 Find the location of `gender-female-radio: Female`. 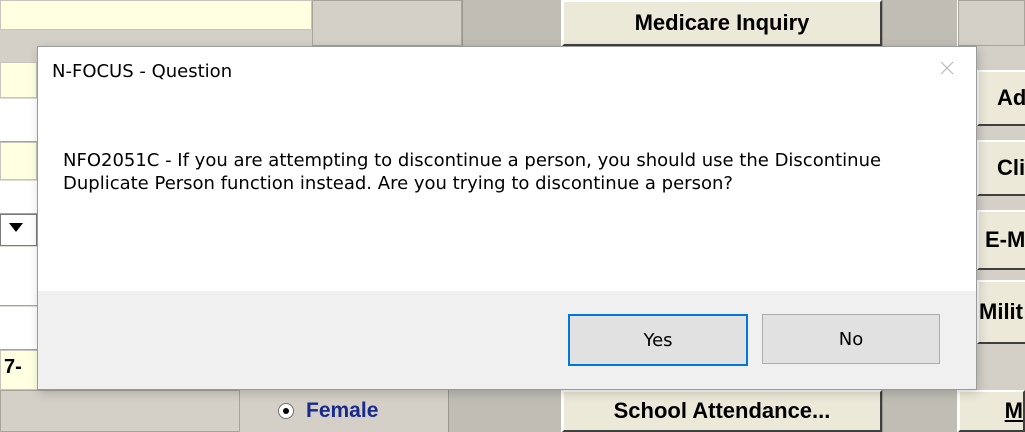

gender-female-radio: Female is located at coordinates (344, 411).